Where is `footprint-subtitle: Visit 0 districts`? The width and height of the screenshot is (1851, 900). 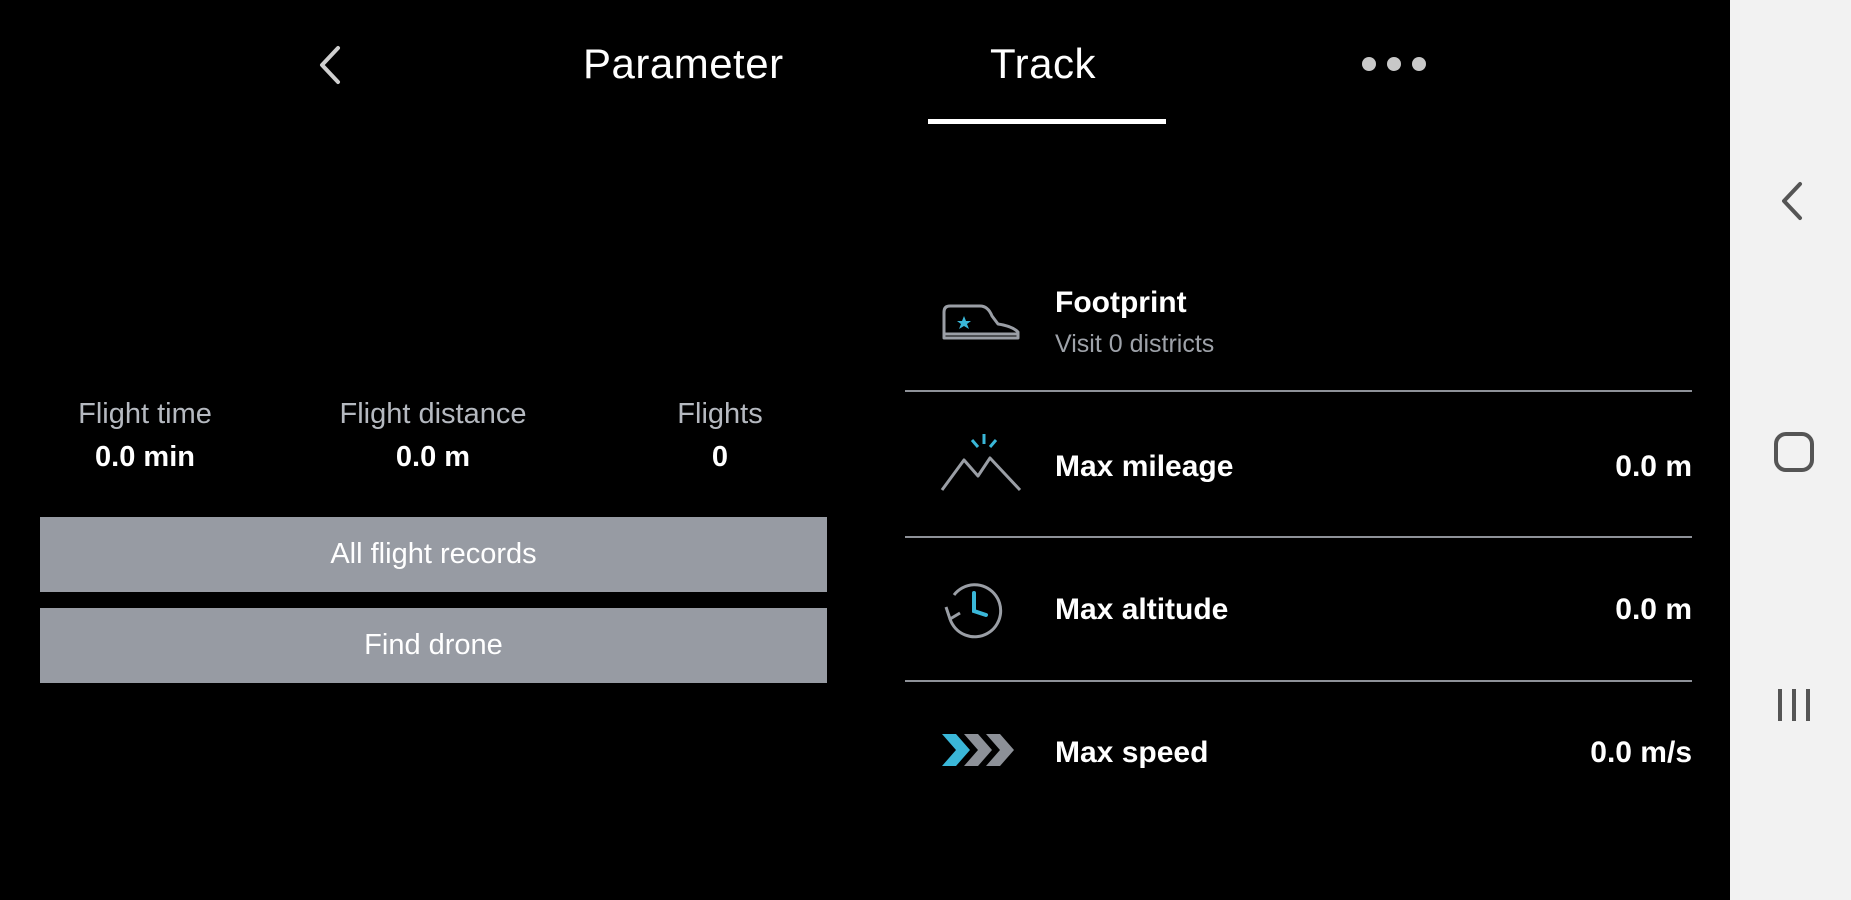 footprint-subtitle: Visit 0 districts is located at coordinates (1135, 344).